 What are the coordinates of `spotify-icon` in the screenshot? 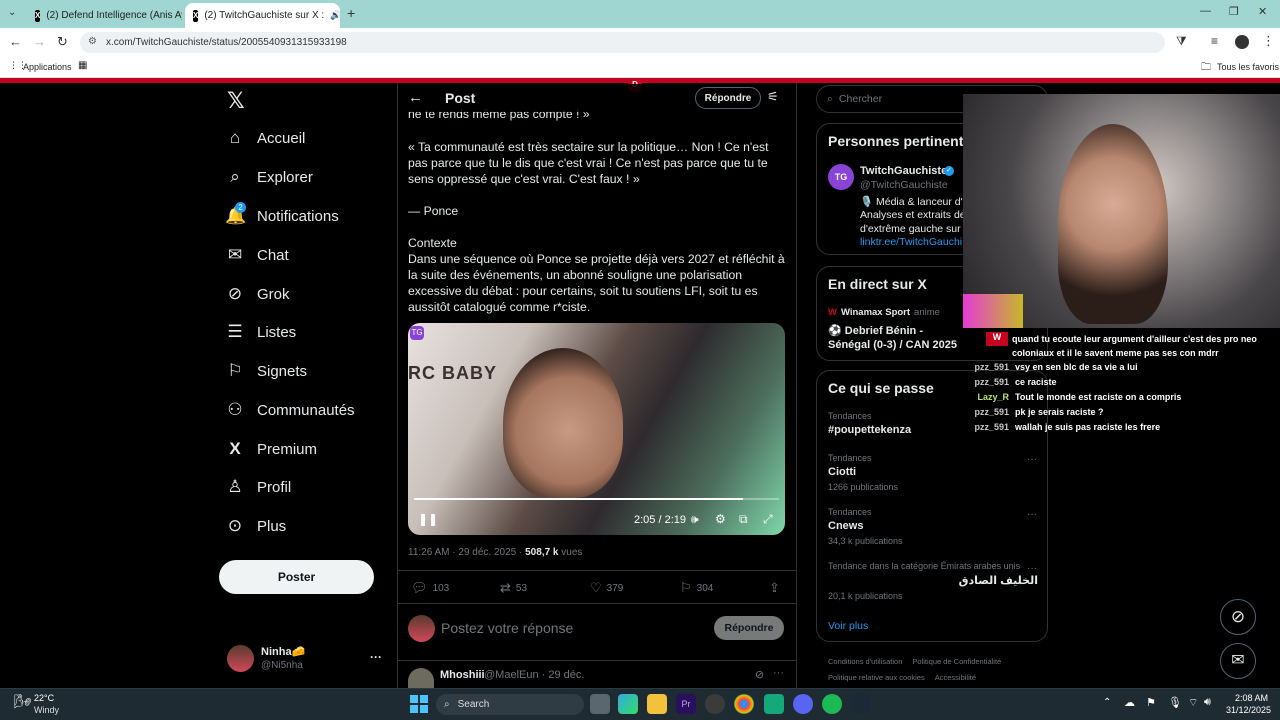 It's located at (832, 704).